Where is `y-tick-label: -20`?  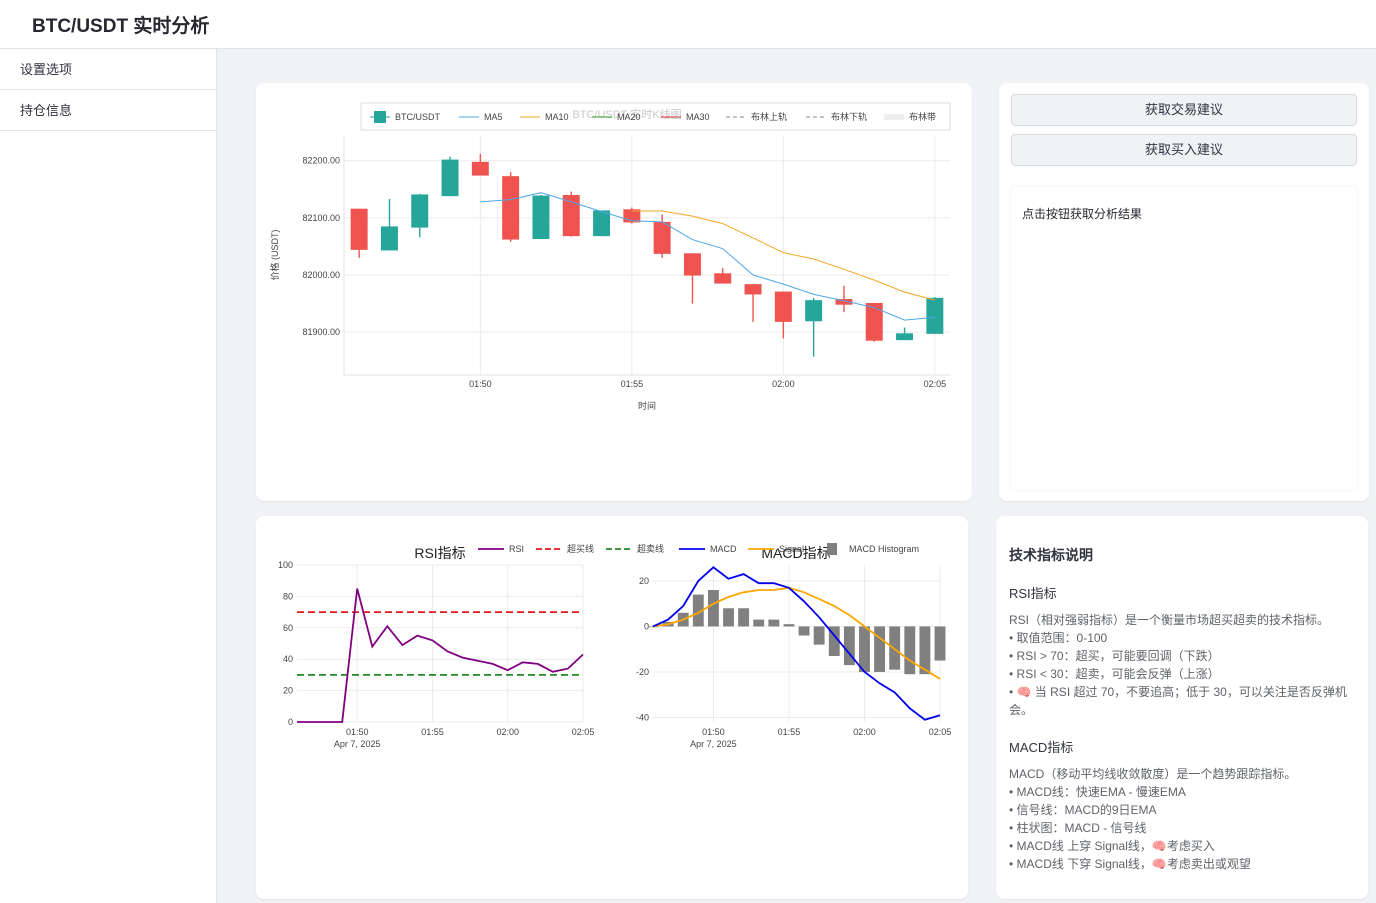
y-tick-label: -20 is located at coordinates (642, 672).